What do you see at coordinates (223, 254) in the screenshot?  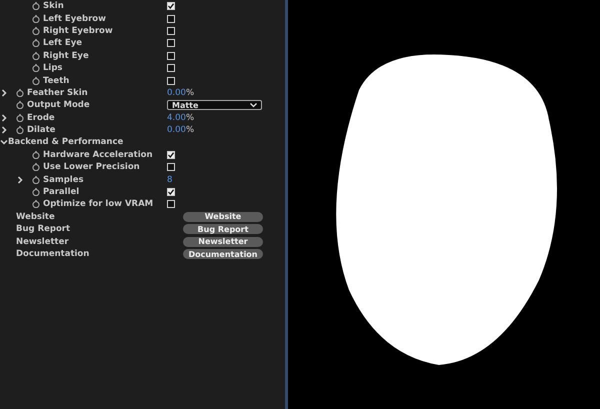 I see `link-button: Documentation` at bounding box center [223, 254].